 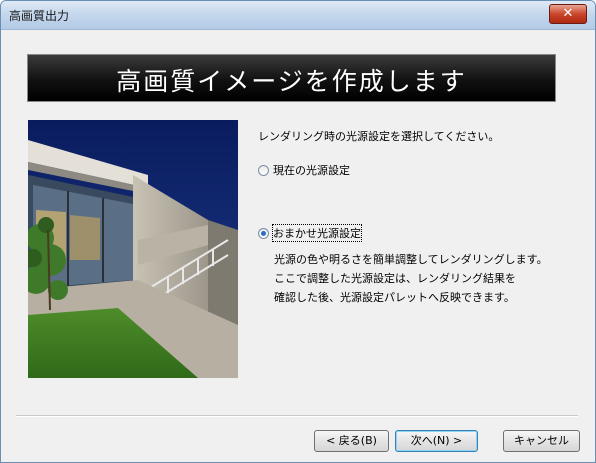 What do you see at coordinates (291, 81) in the screenshot?
I see `banner-title: 高画質イメージを作成します` at bounding box center [291, 81].